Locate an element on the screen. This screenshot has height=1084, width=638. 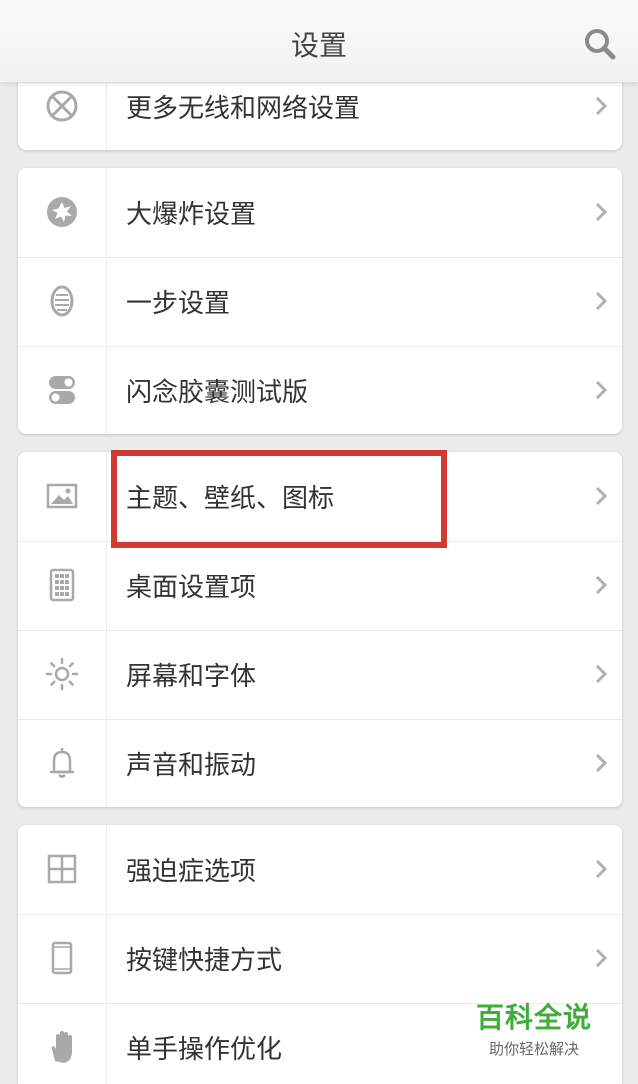
row-one-step: 一步设置 is located at coordinates (320, 301).